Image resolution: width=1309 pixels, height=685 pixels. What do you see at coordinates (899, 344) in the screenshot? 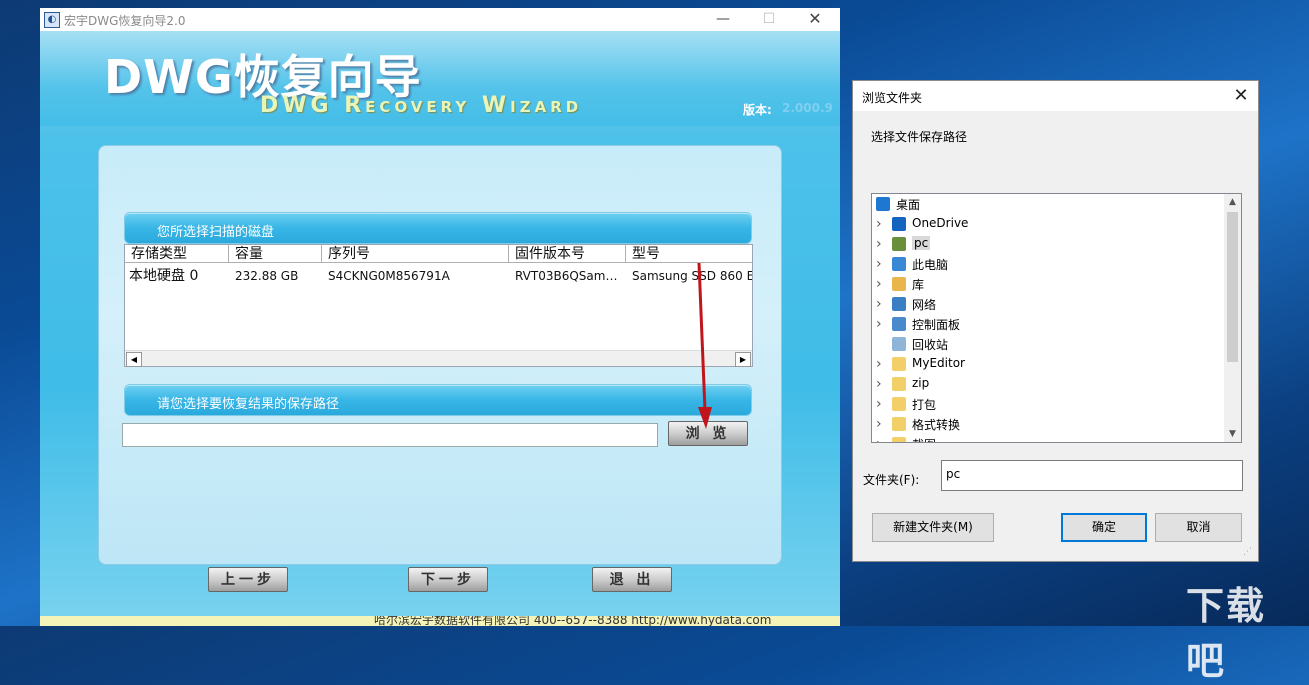
I see `recycle-bin-icon` at bounding box center [899, 344].